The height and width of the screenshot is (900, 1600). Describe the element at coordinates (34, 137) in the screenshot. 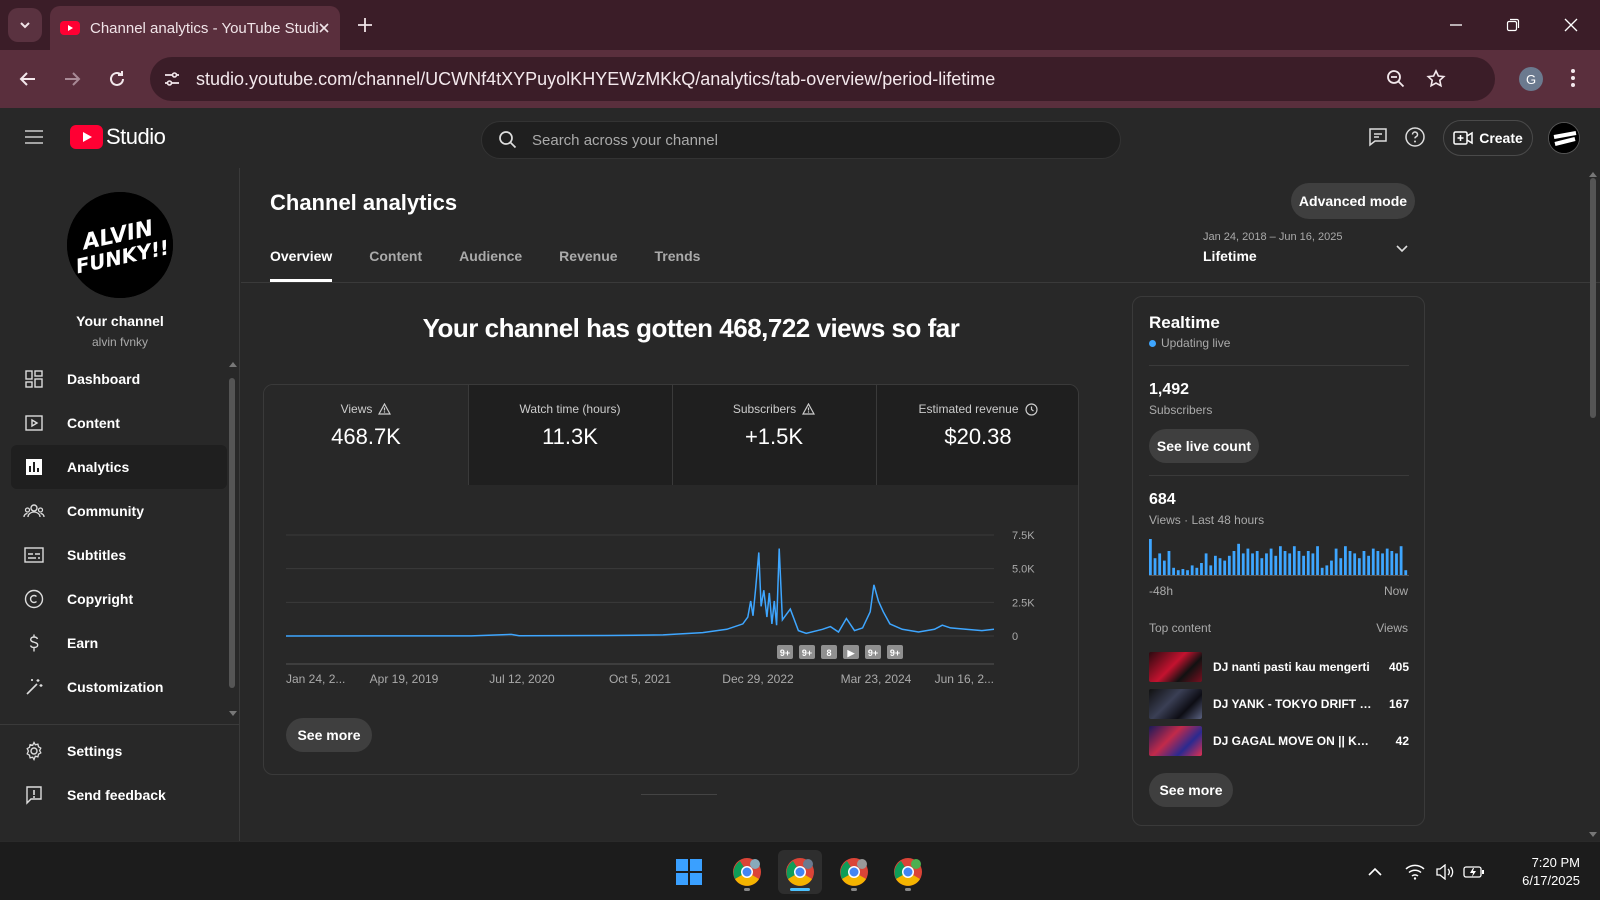

I see `menu-button` at that location.